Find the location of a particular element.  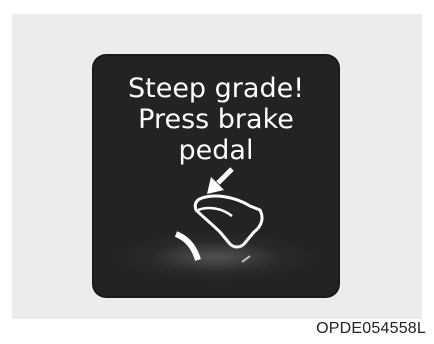

press-arrow-icon is located at coordinates (220, 180).